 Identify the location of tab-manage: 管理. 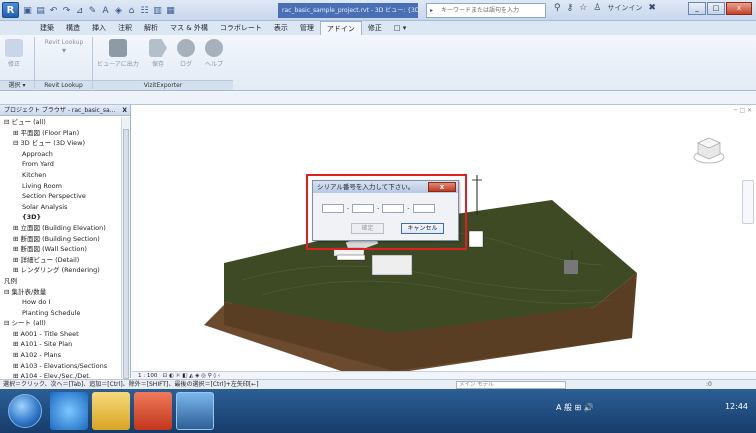
(307, 28).